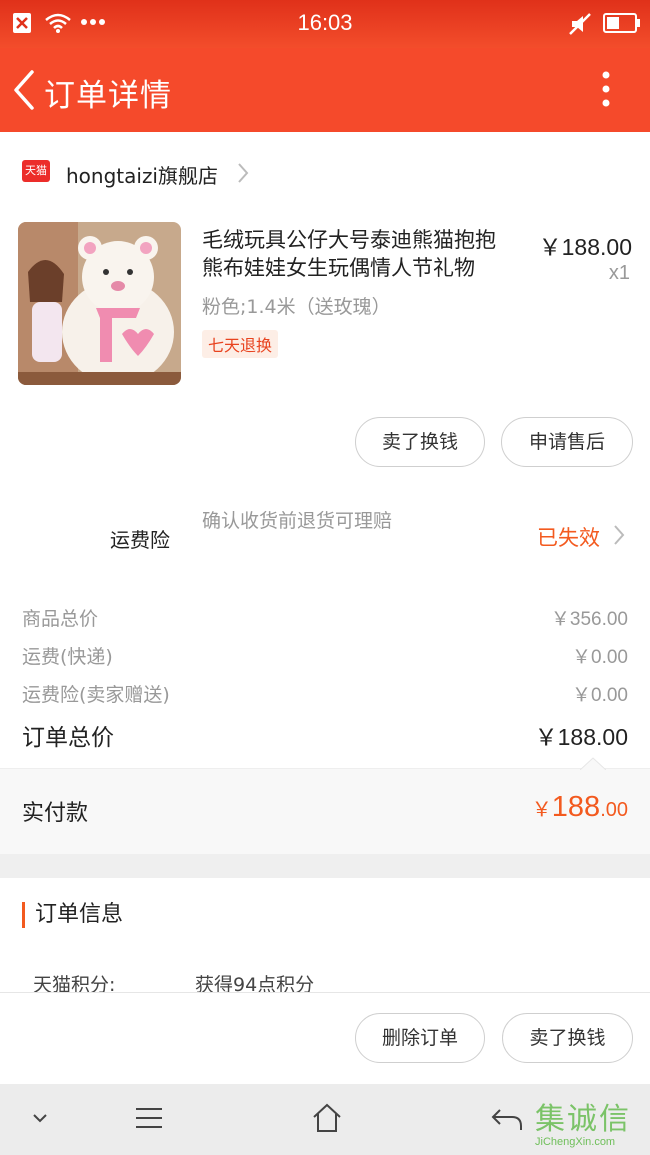 The width and height of the screenshot is (650, 1155). What do you see at coordinates (325, 655) in the screenshot?
I see `shipping-fee-row: 运费(快递) ￥0.00` at bounding box center [325, 655].